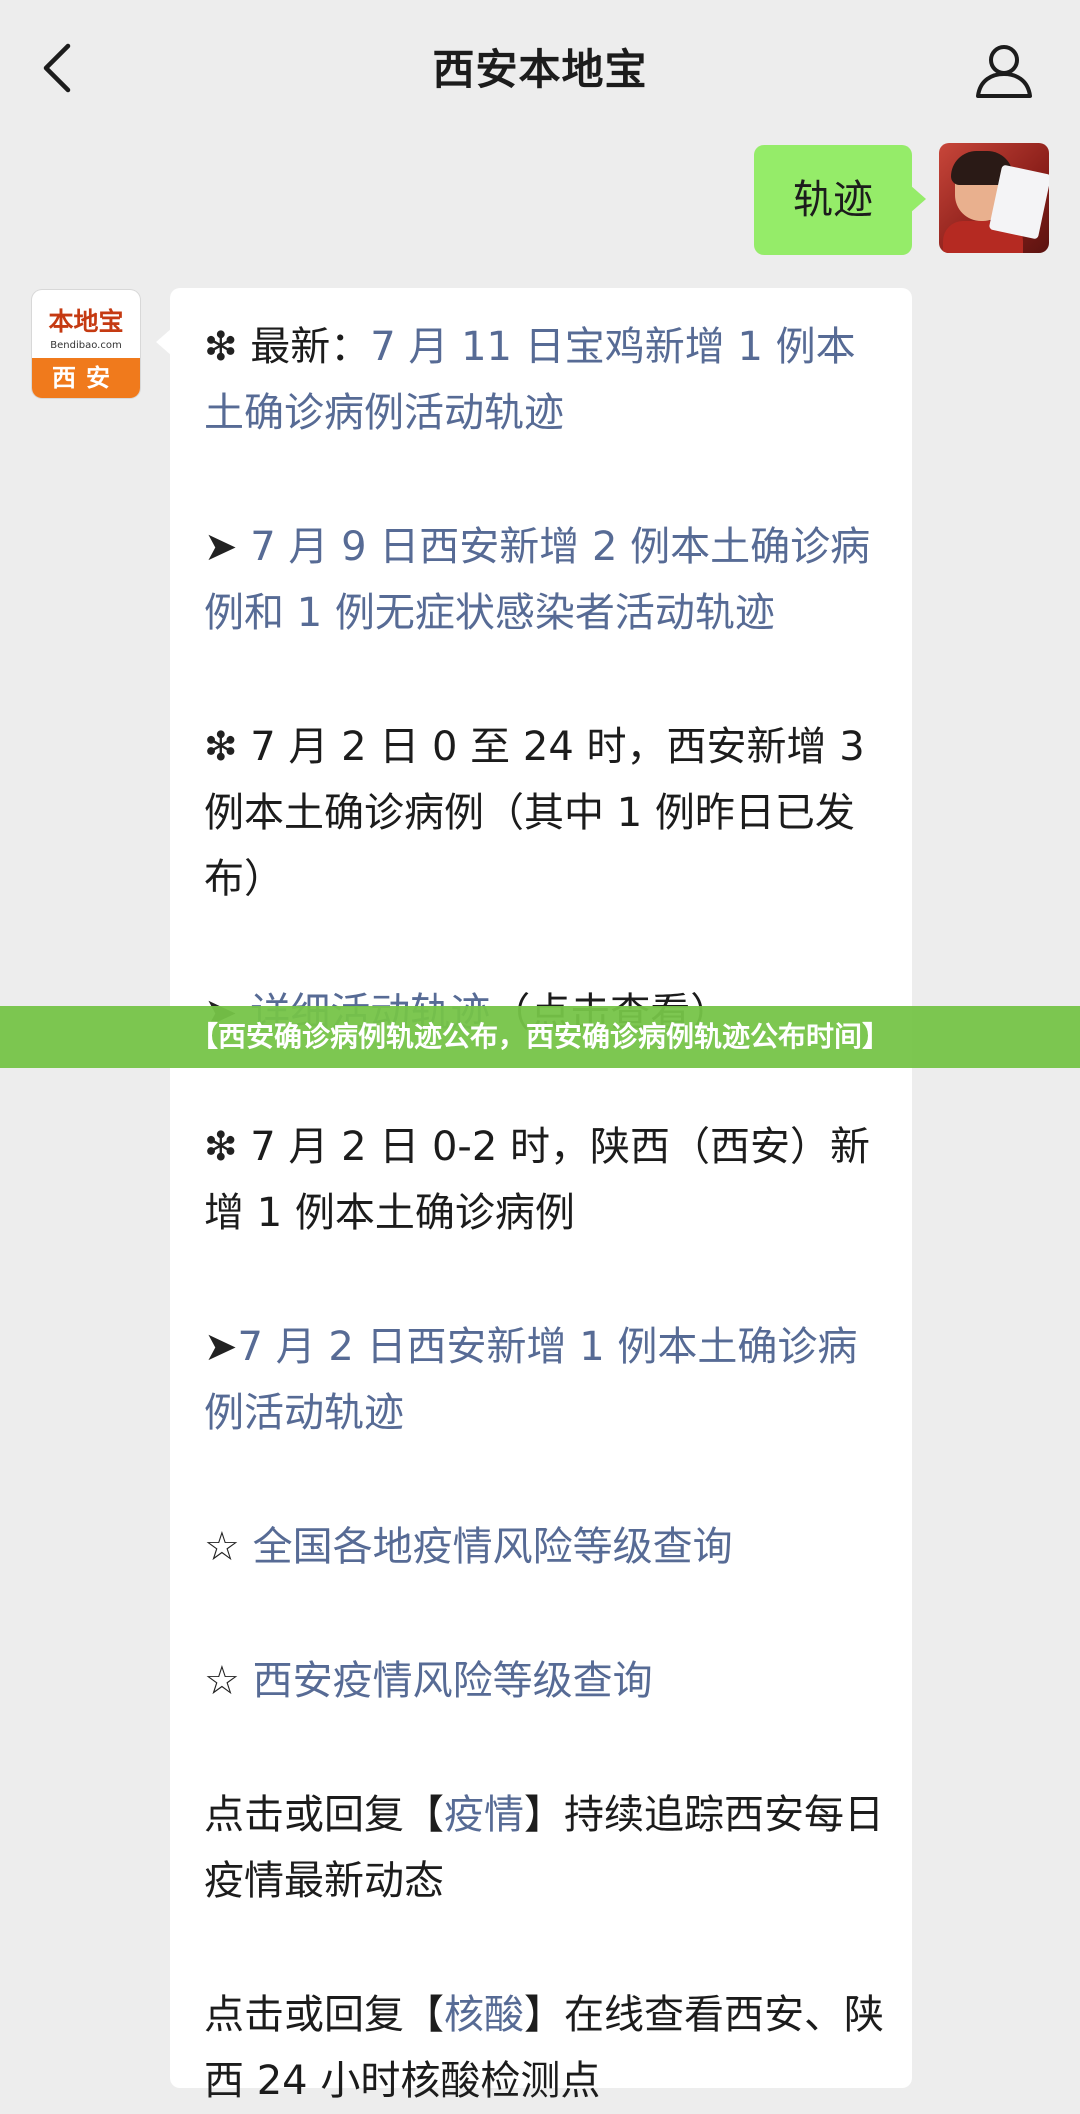  I want to click on headline-banner: 【西安确诊病例轨迹公布，西安确诊病例轨迹公布时间】, so click(540, 1037).